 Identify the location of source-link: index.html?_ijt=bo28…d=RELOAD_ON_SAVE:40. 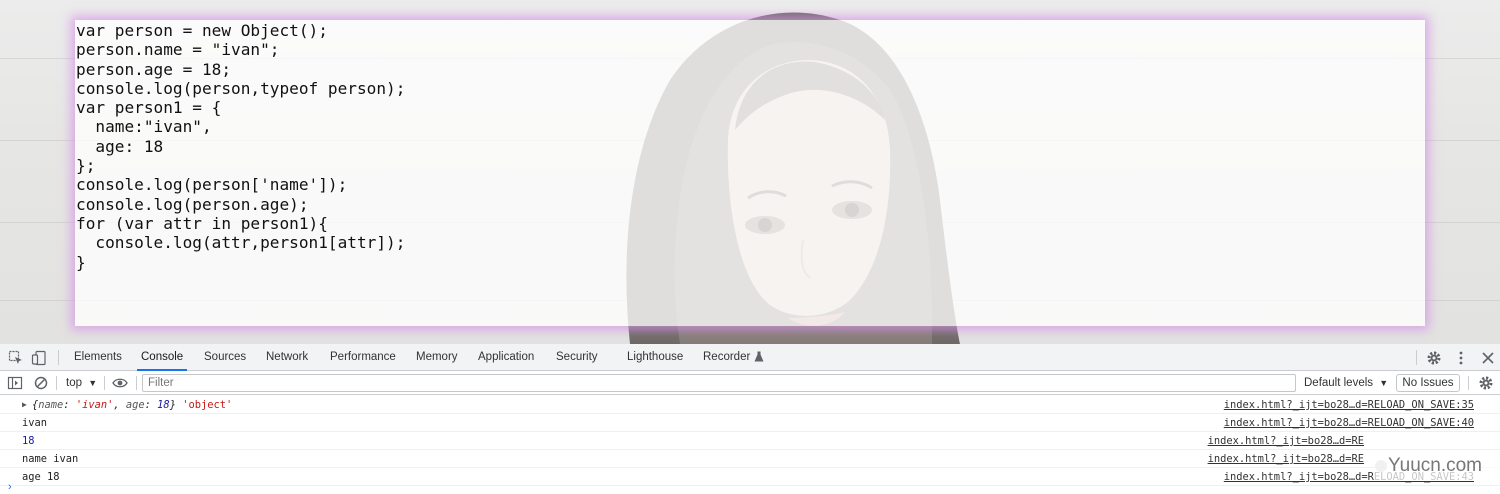
(1349, 423).